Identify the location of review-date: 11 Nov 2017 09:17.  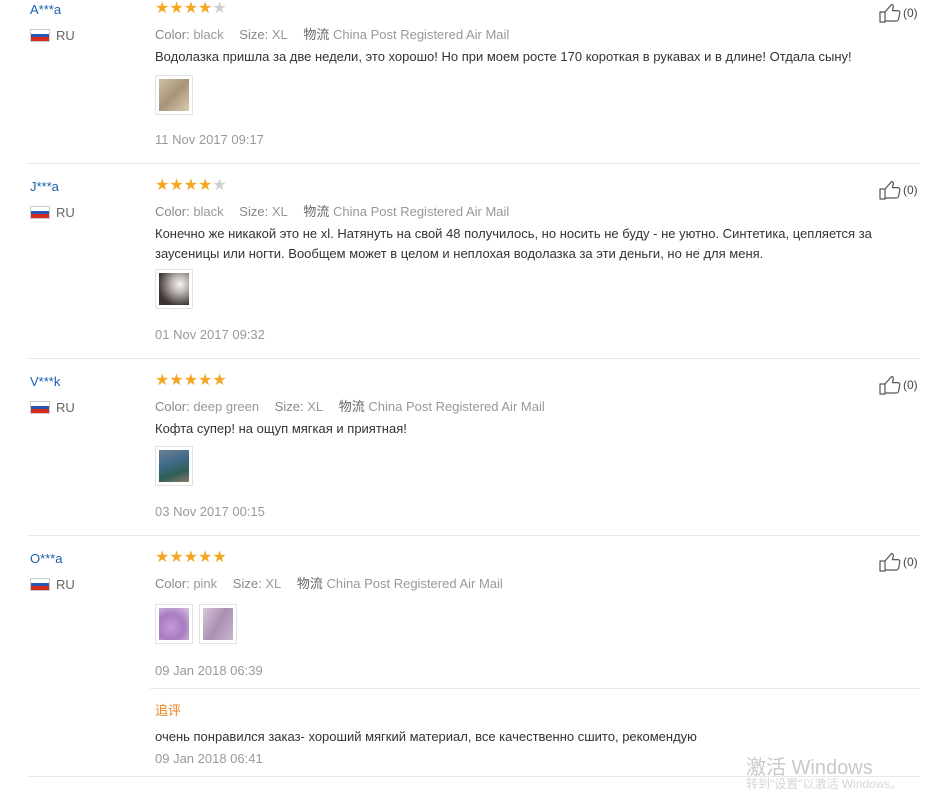
(209, 139).